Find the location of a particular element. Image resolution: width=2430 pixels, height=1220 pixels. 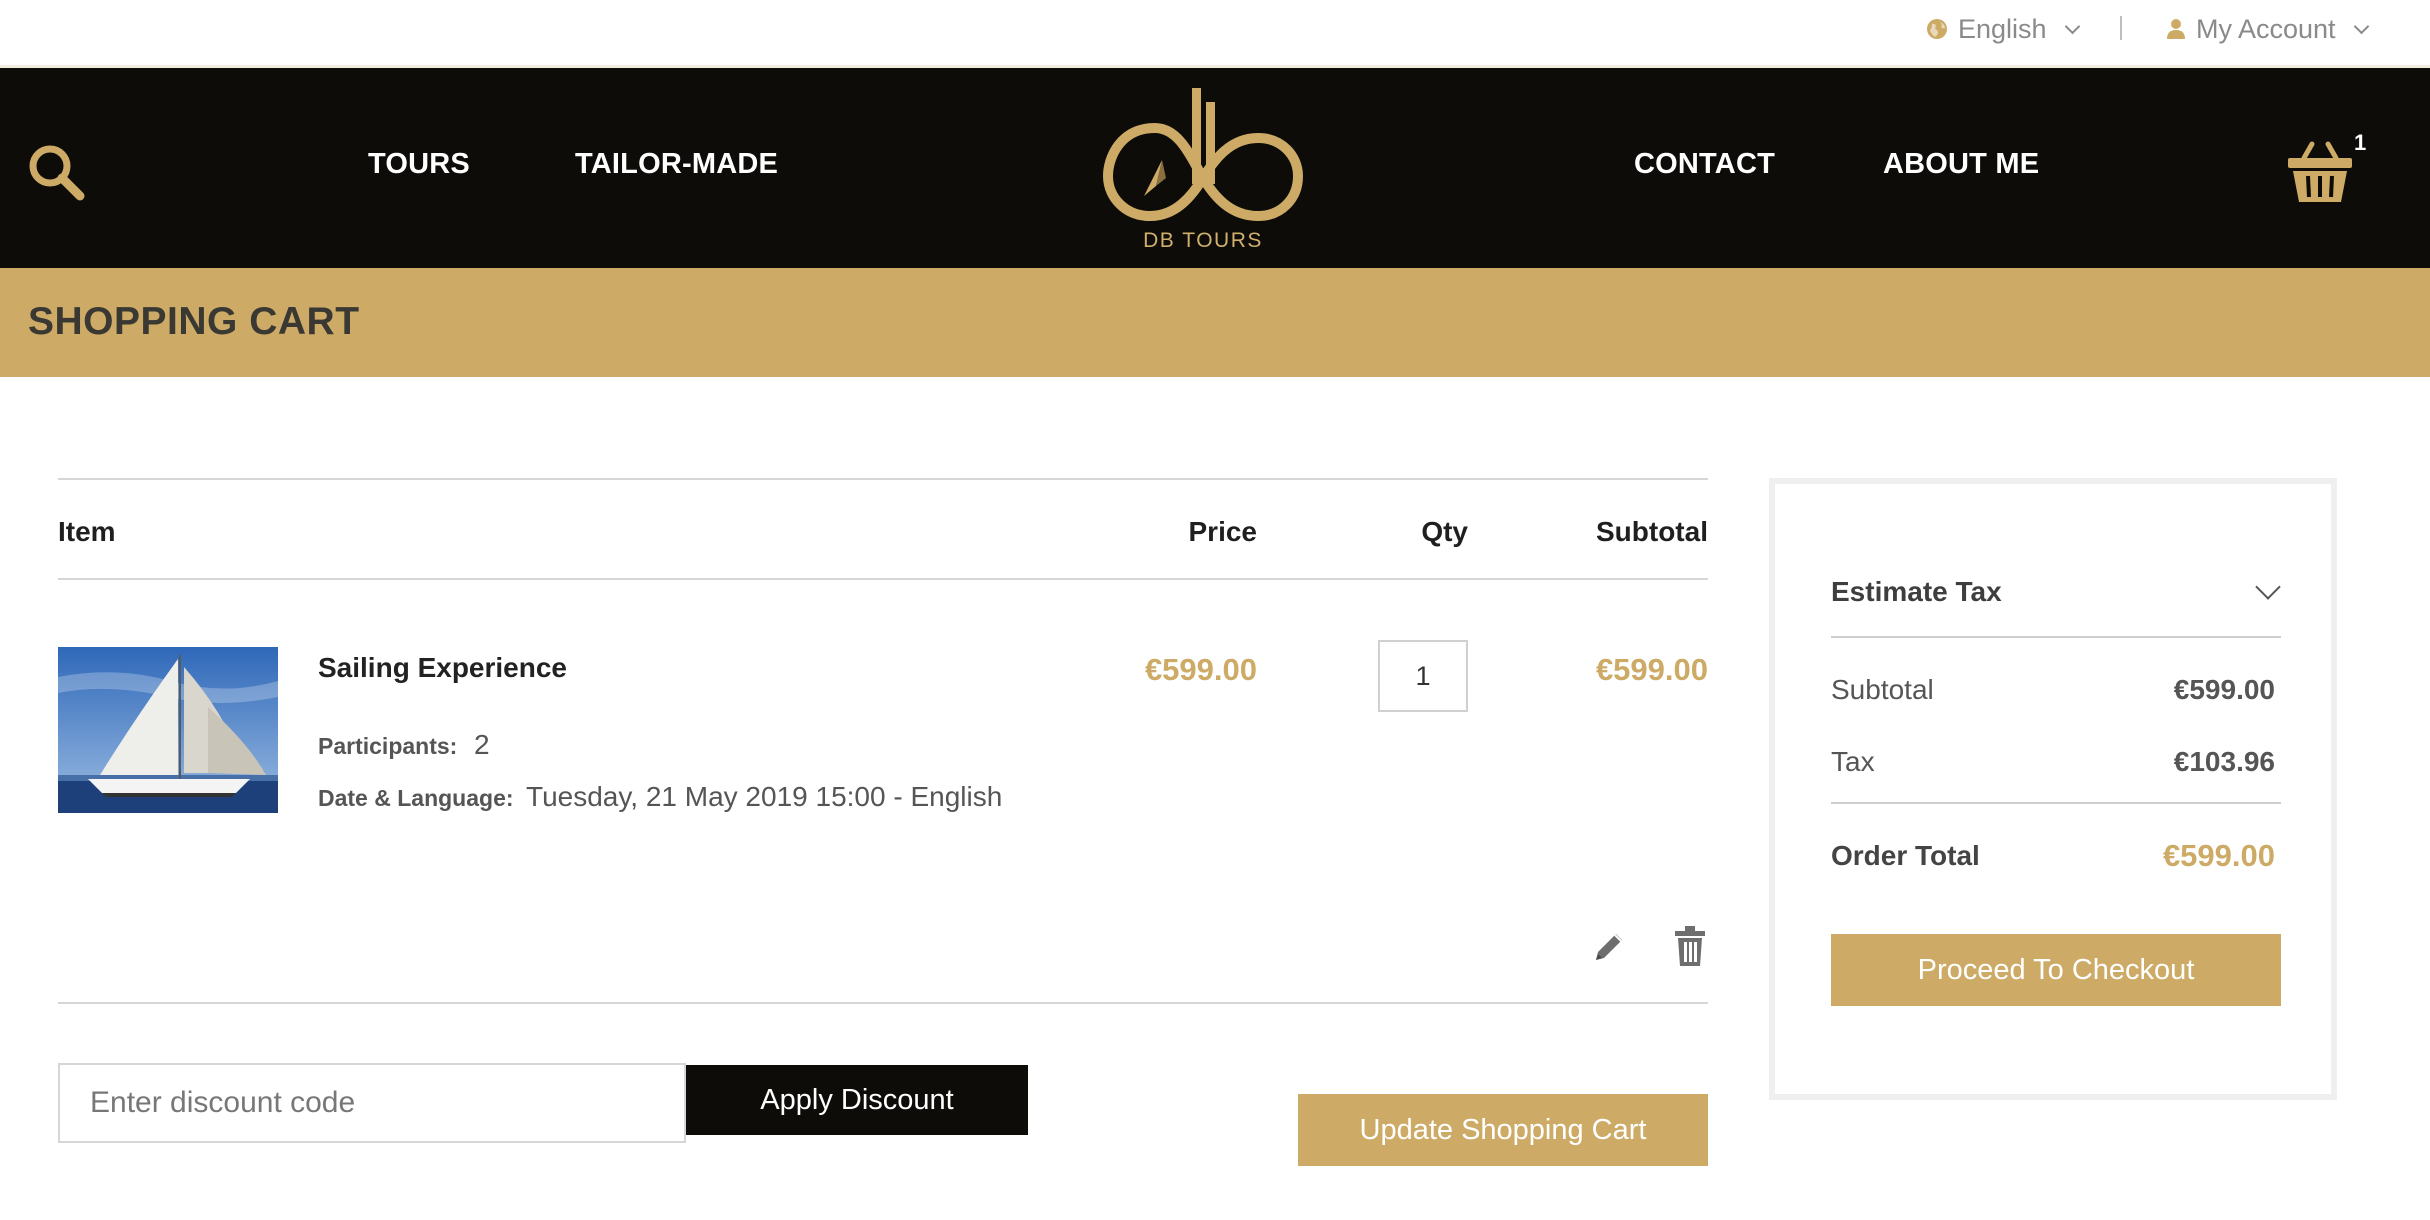

column-header-item: Item is located at coordinates (87, 531).